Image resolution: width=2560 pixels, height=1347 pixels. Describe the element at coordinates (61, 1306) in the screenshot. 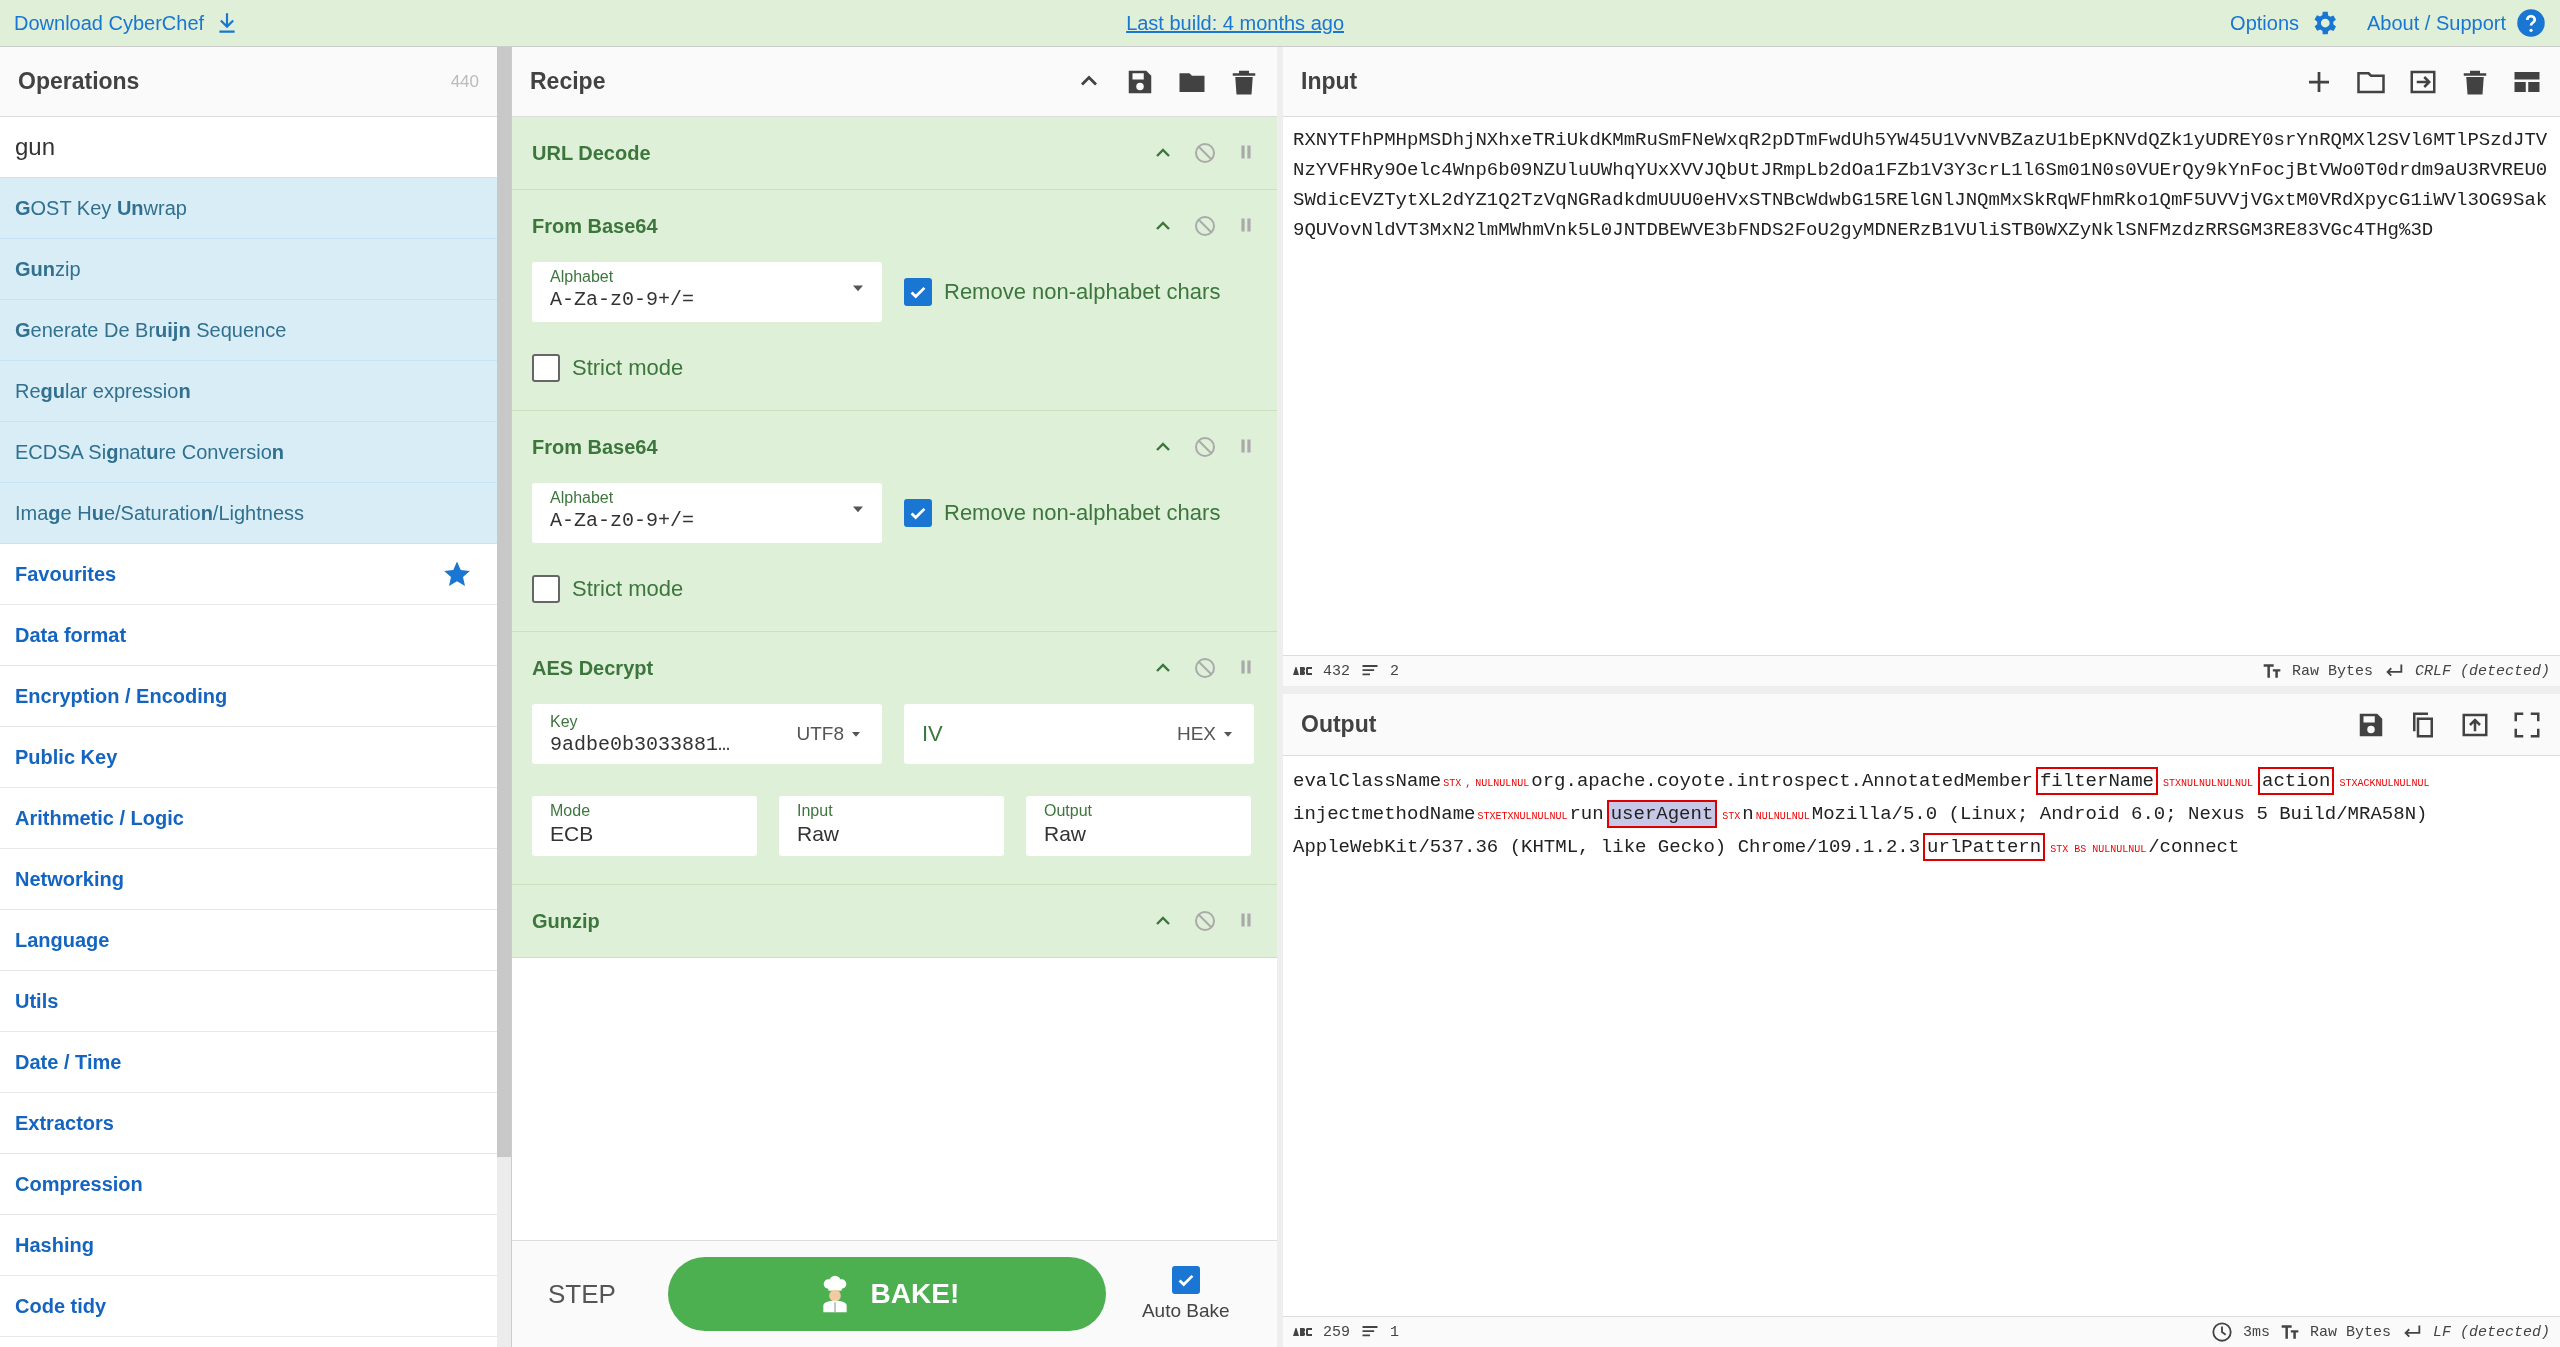

I see `category-item: Code tidy` at that location.